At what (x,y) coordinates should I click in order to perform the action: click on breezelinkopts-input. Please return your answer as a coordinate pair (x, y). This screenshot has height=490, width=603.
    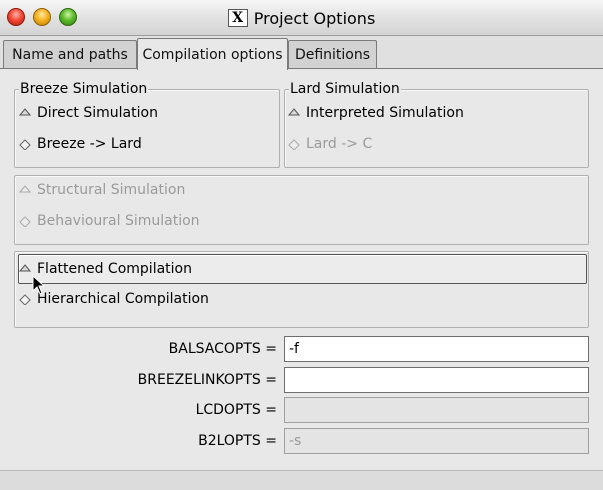
    Looking at the image, I should click on (436, 380).